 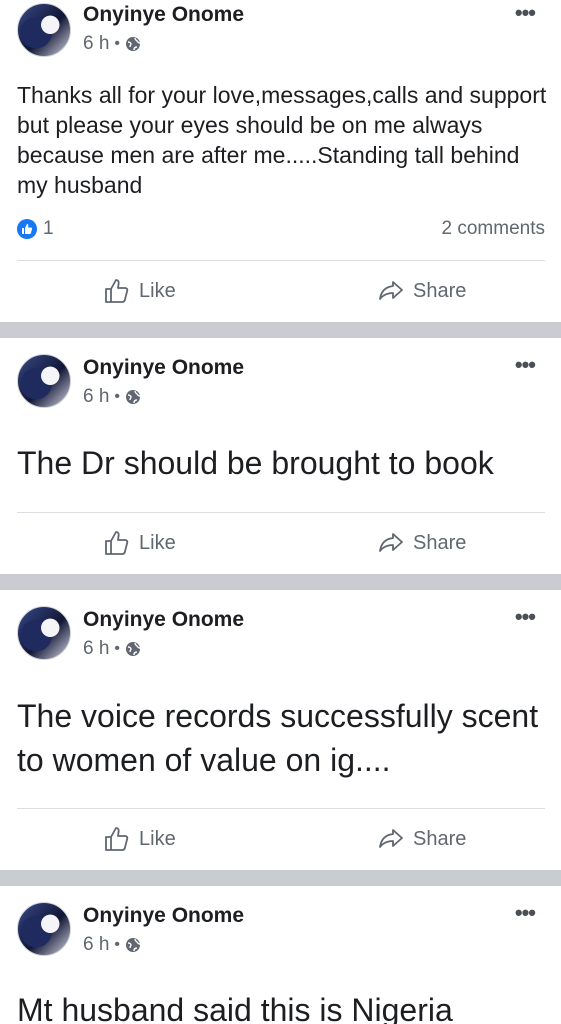 What do you see at coordinates (48, 228) in the screenshot?
I see `reaction-count: 1` at bounding box center [48, 228].